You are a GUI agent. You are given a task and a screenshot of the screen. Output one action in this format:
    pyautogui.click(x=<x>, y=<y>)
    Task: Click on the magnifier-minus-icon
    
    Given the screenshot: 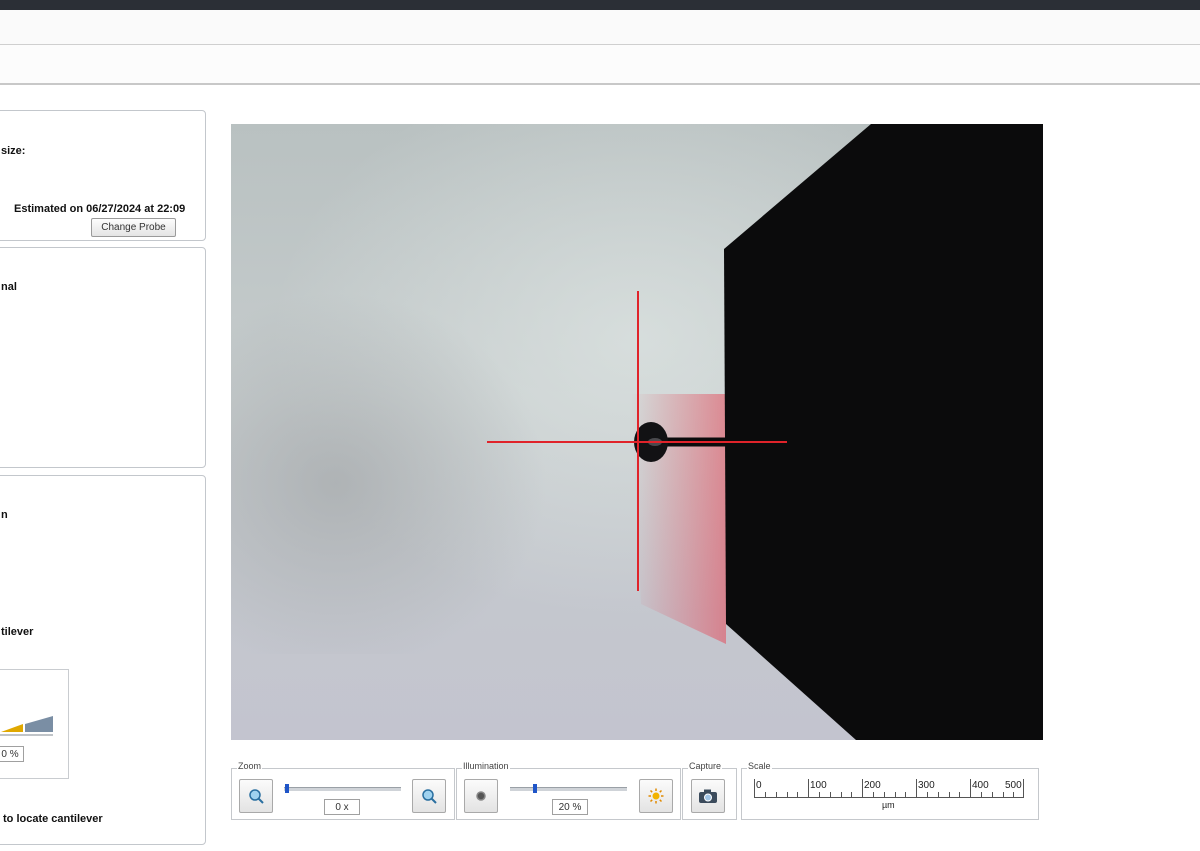 What is the action you would take?
    pyautogui.click(x=256, y=796)
    